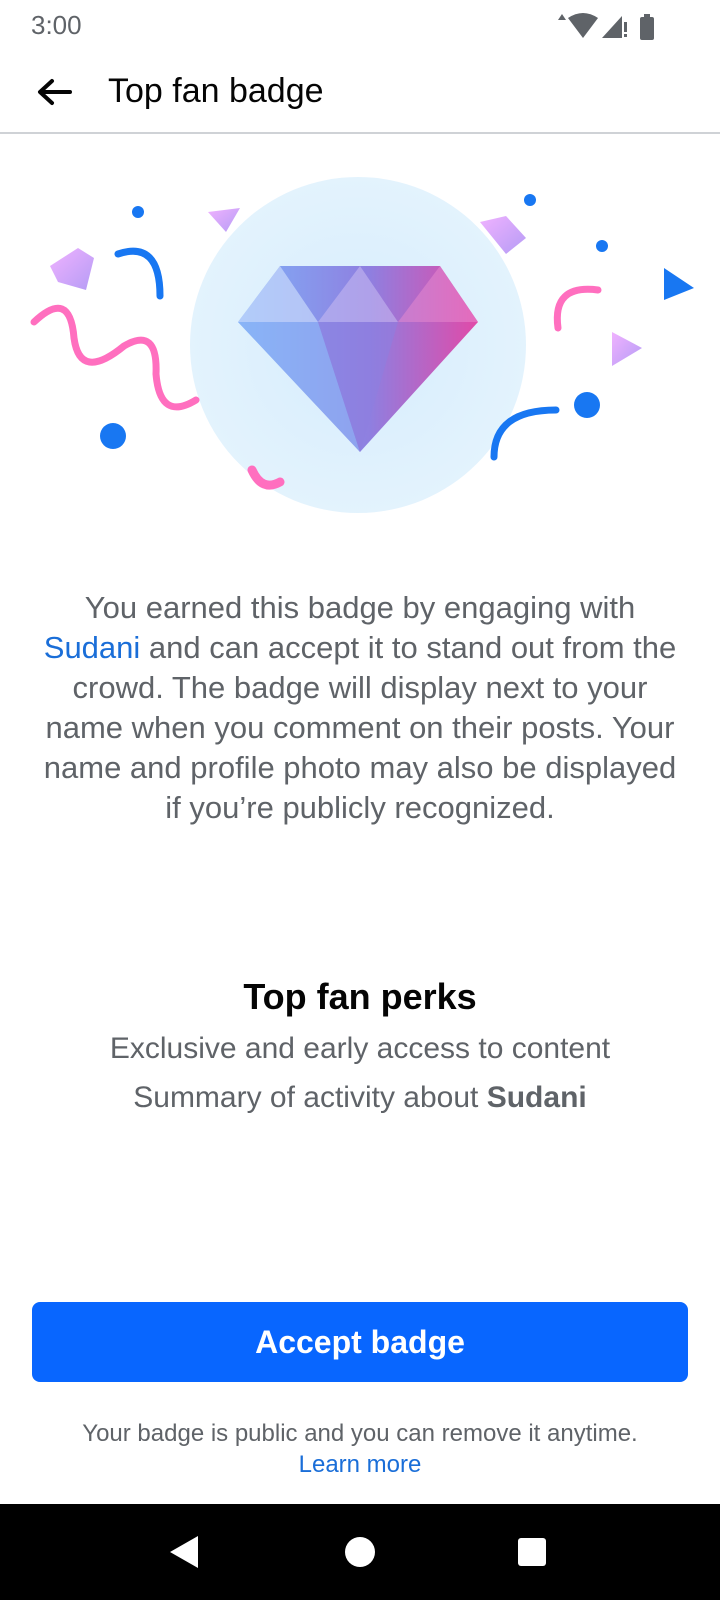 Image resolution: width=720 pixels, height=1600 pixels. Describe the element at coordinates (360, 607) in the screenshot. I see `description-text-before: You earned this badge by engaging with` at that location.